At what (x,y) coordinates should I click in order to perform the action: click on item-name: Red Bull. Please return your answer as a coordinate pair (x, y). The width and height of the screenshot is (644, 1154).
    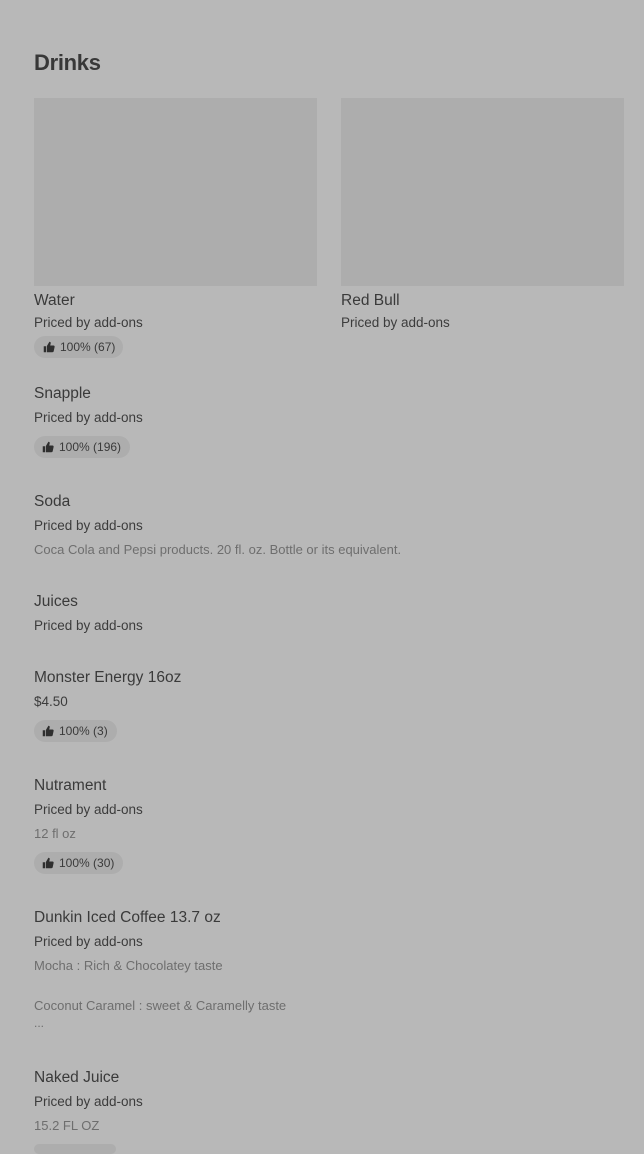
    Looking at the image, I should click on (370, 300).